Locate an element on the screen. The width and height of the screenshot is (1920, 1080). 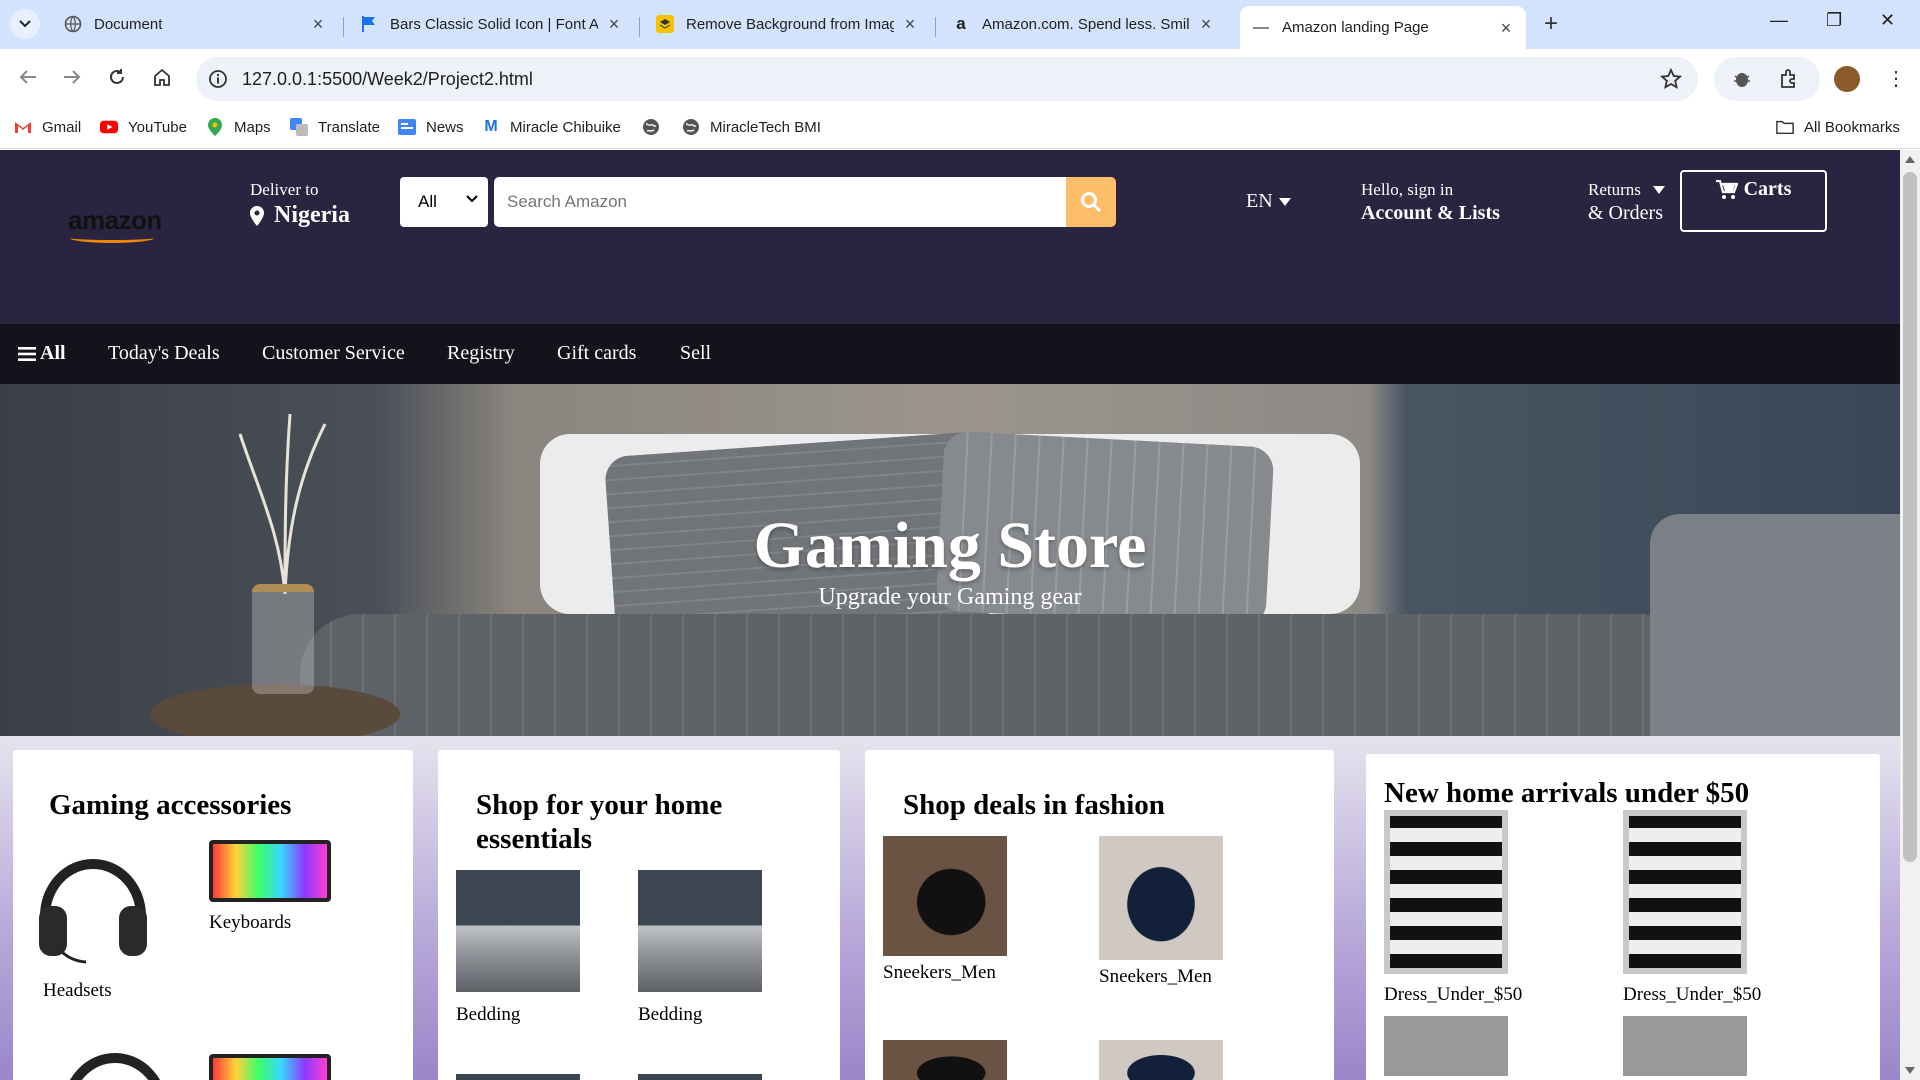
page-scrollbar is located at coordinates (1910, 615).